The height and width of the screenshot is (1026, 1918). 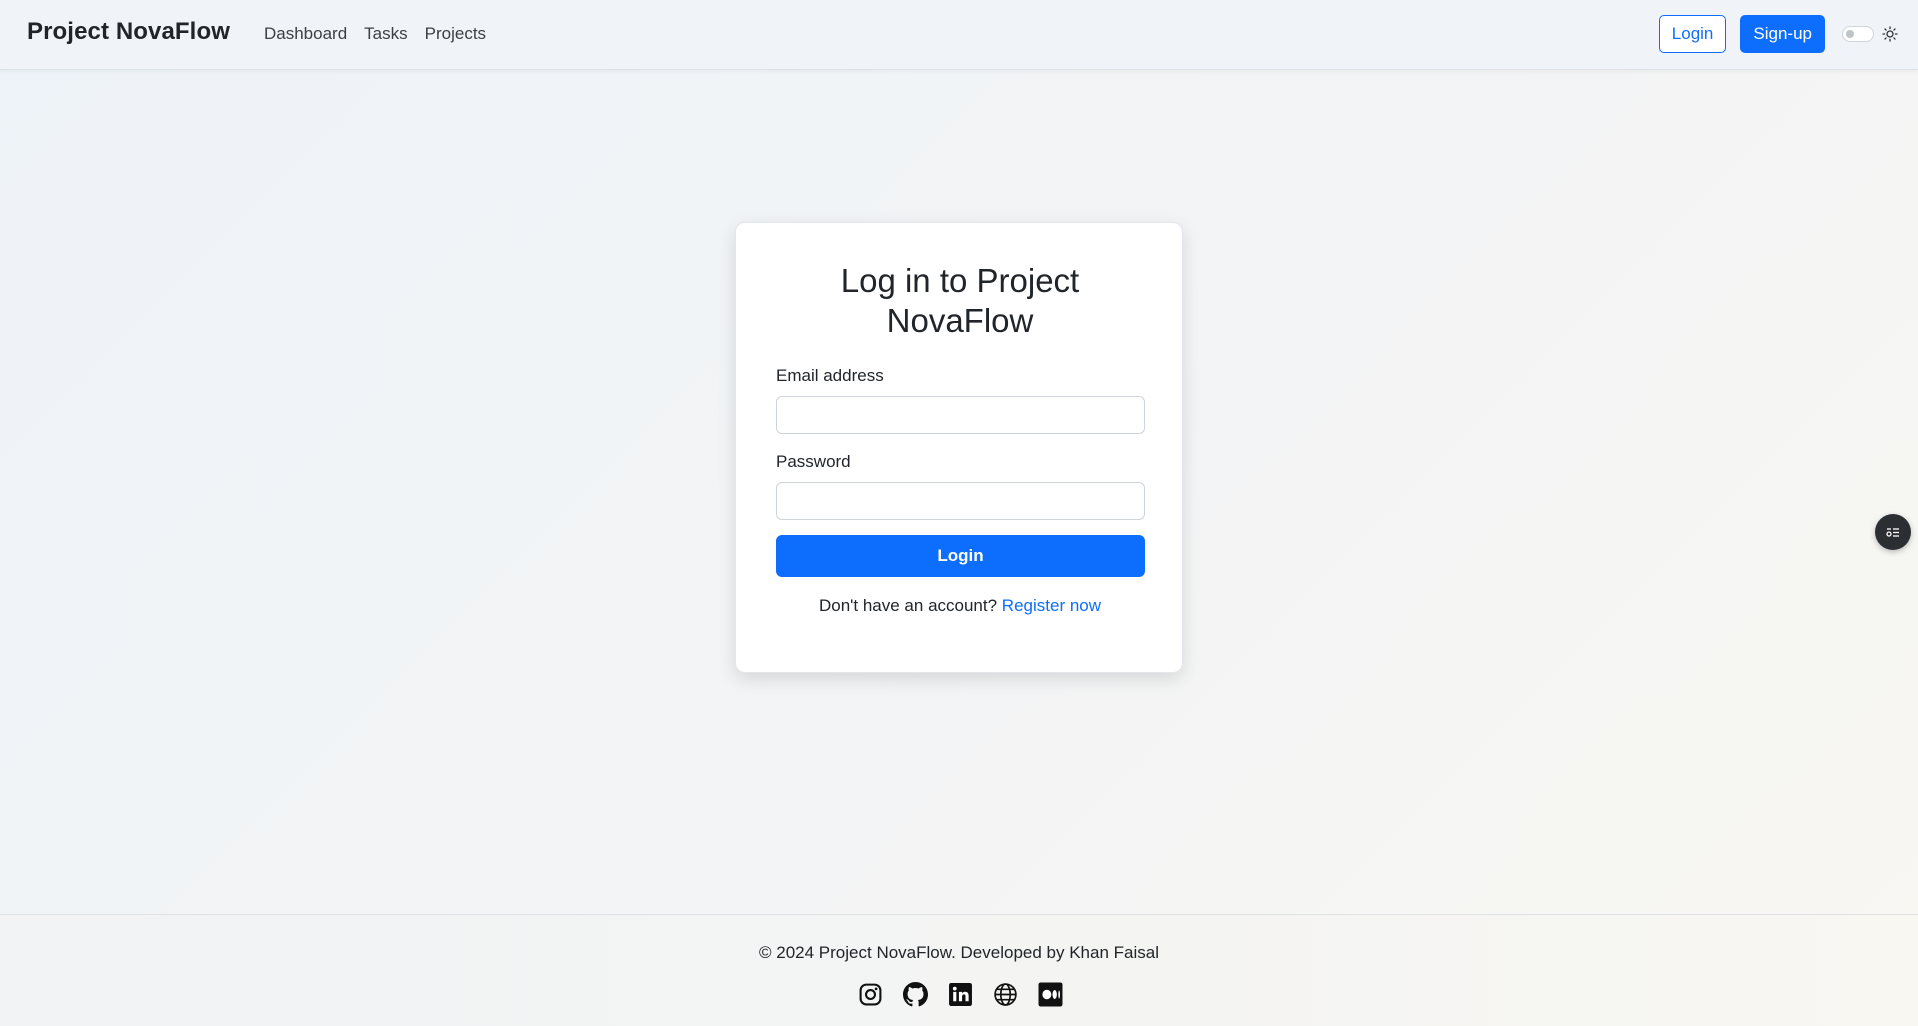 I want to click on login-title-line2: NovaFlow, so click(x=960, y=320).